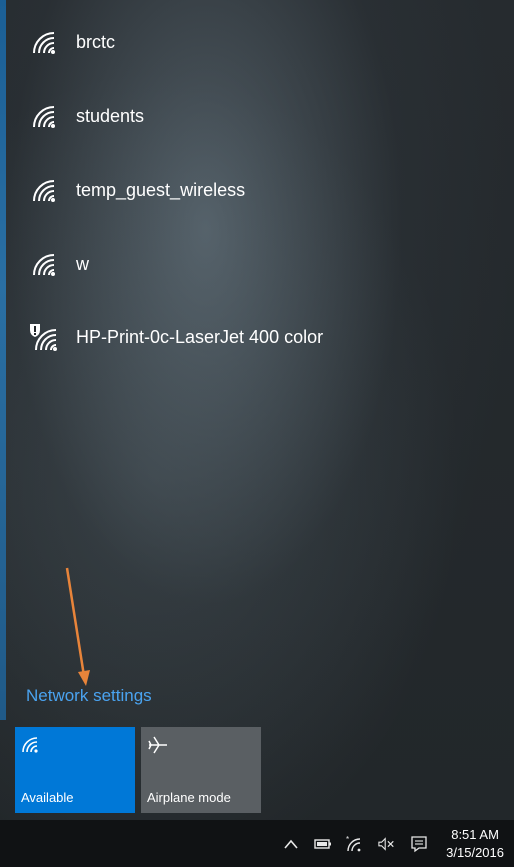 This screenshot has width=514, height=867. What do you see at coordinates (45, 337) in the screenshot?
I see `wifi-shield-icon` at bounding box center [45, 337].